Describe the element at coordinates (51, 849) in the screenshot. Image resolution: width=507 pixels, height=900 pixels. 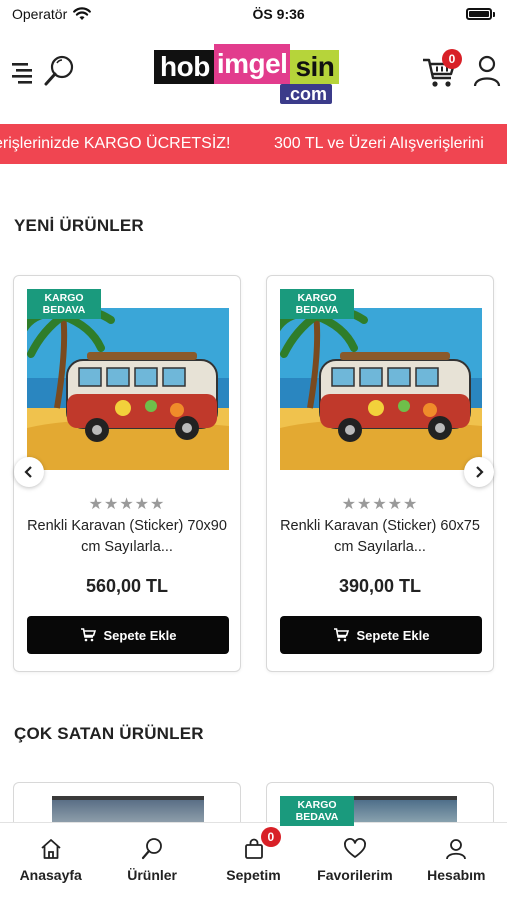
I see `home-icon` at that location.